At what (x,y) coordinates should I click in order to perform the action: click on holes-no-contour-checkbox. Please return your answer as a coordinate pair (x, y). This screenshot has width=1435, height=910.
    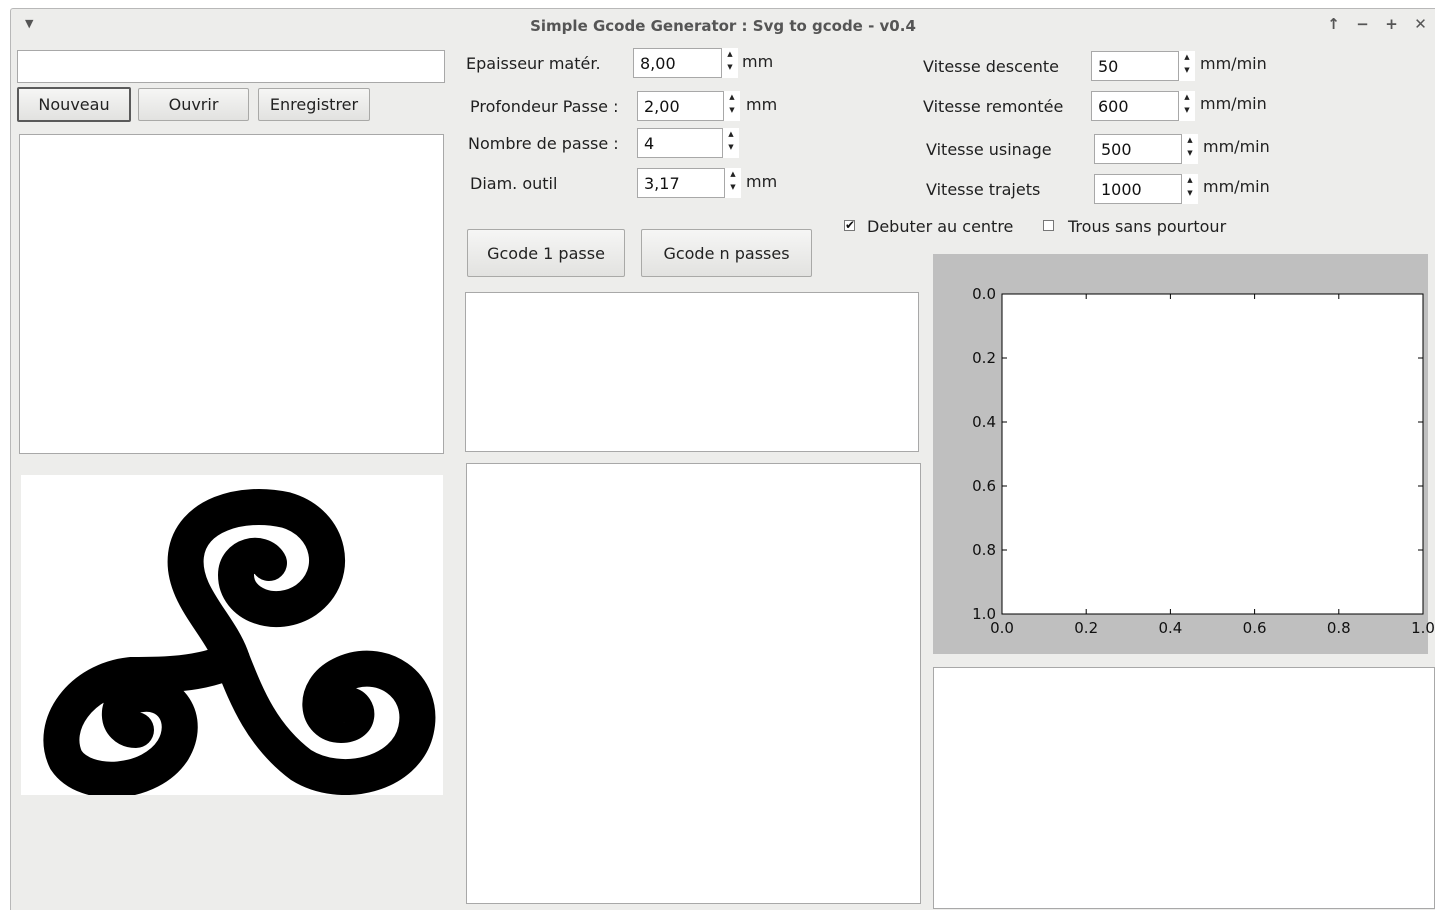
    Looking at the image, I should click on (1048, 225).